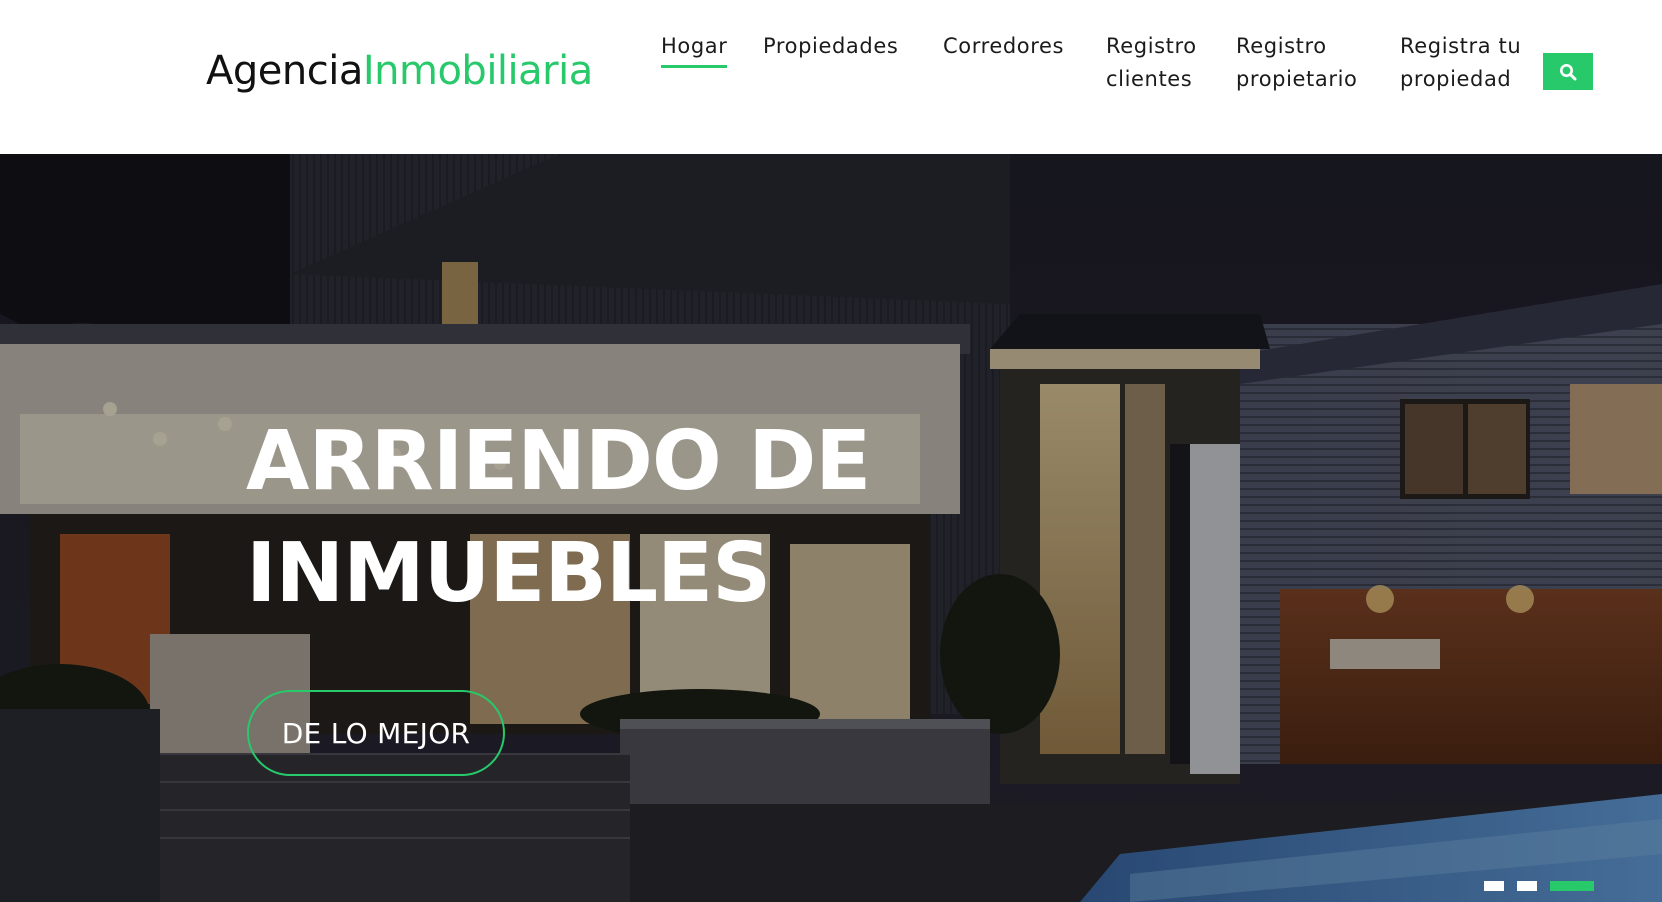  Describe the element at coordinates (1460, 63) in the screenshot. I see `nav-item-registra-tu-propiedad: Registra tu propiedad` at that location.